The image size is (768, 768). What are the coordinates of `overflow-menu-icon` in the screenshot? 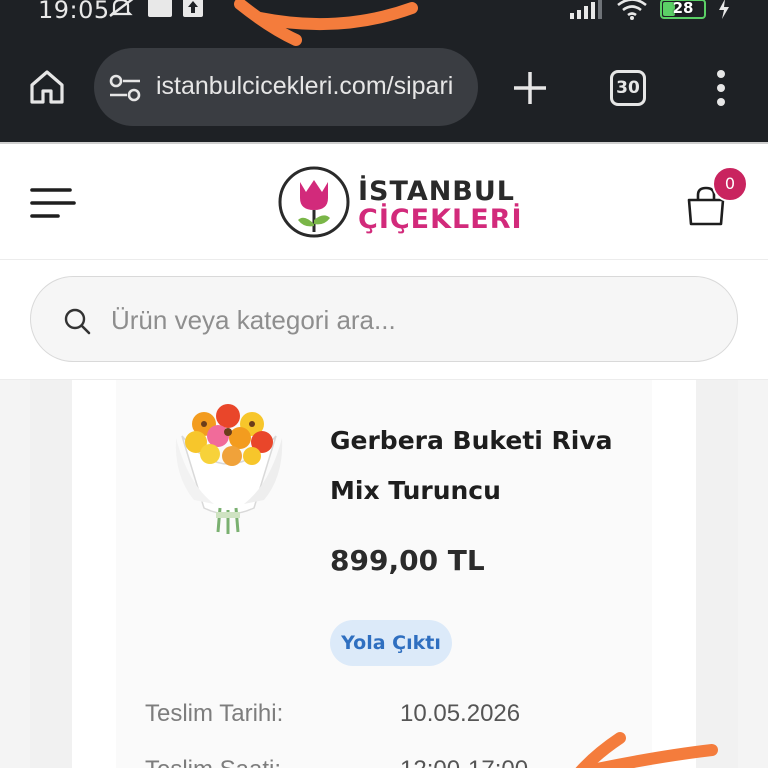 It's located at (721, 88).